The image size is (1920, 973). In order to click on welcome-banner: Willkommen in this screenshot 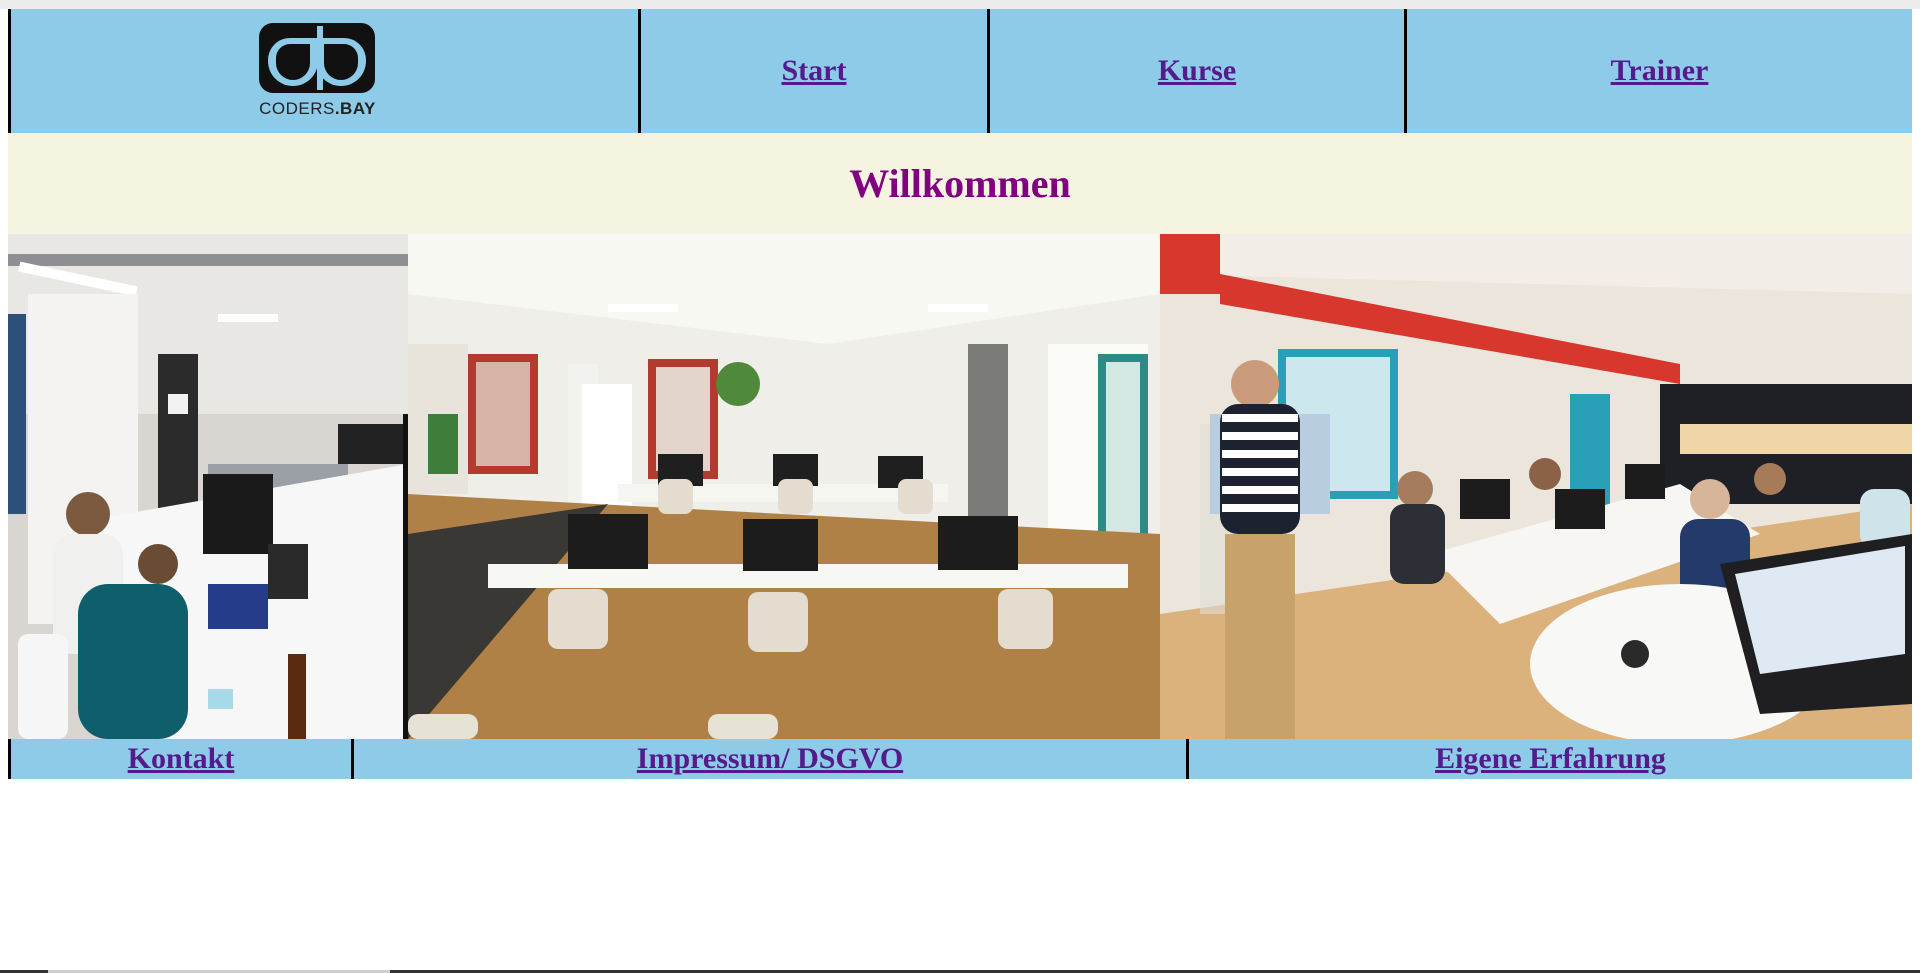, I will do `click(960, 183)`.